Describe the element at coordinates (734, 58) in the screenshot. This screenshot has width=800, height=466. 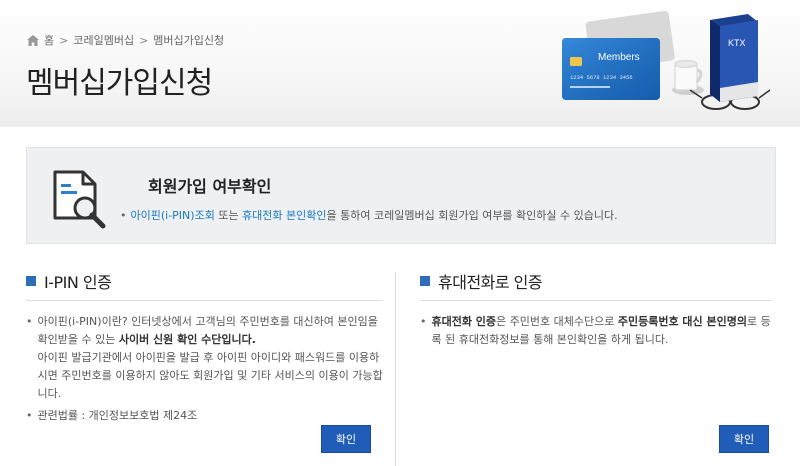
I see `ktx-book-icon: KTX` at that location.